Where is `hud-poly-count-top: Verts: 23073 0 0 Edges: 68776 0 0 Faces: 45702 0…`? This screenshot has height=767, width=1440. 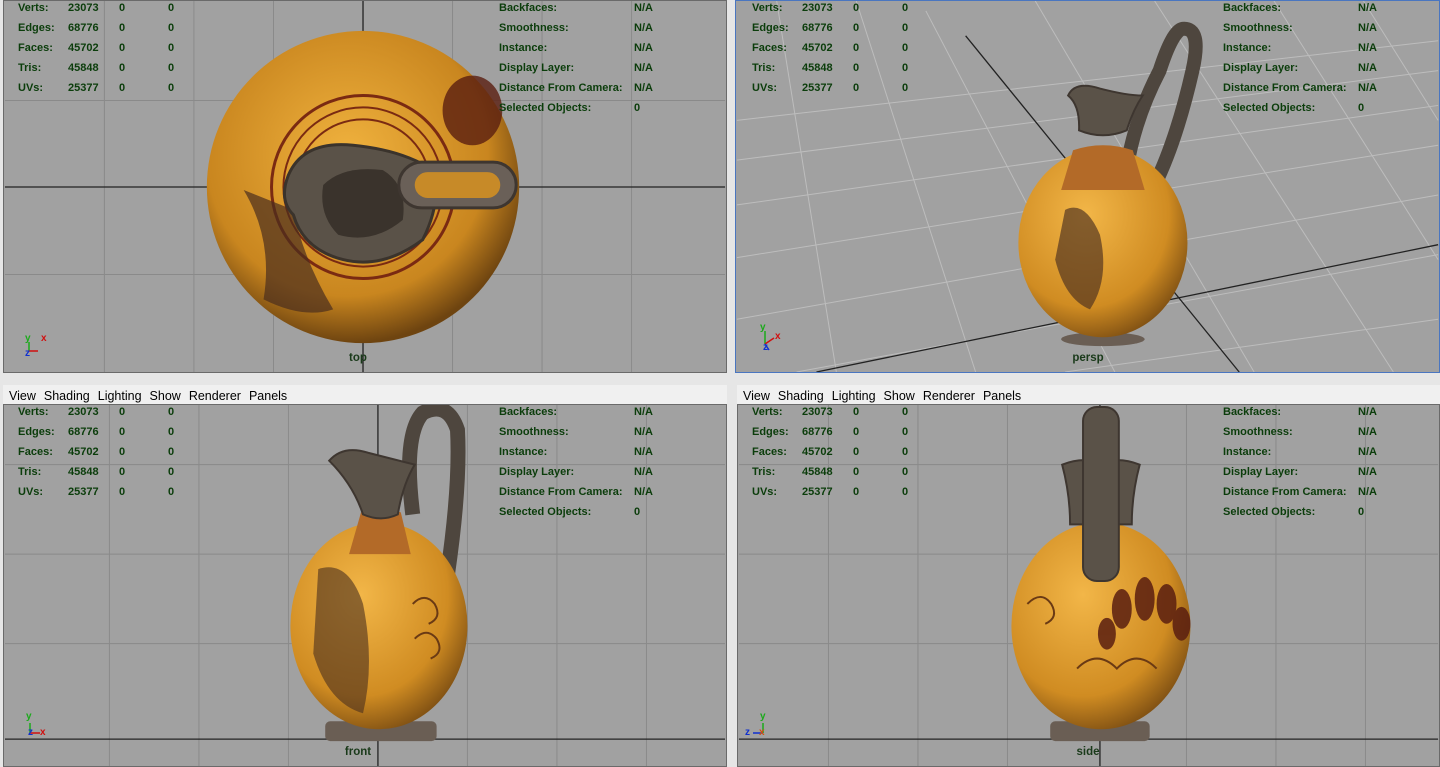 hud-poly-count-top: Verts: 23073 0 0 Edges: 68776 0 0 Faces: 45702 0… is located at coordinates (108, 52).